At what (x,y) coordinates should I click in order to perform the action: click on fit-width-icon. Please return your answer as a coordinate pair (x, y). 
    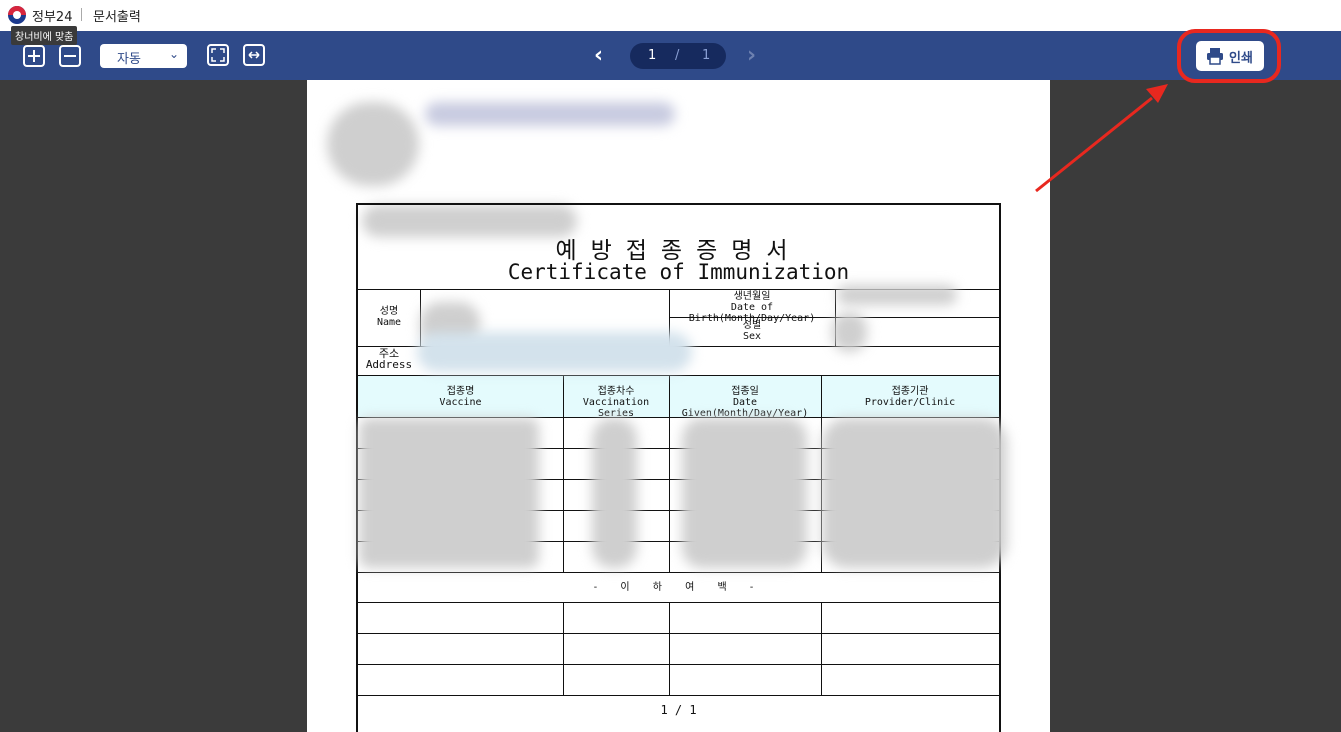
    Looking at the image, I should click on (254, 55).